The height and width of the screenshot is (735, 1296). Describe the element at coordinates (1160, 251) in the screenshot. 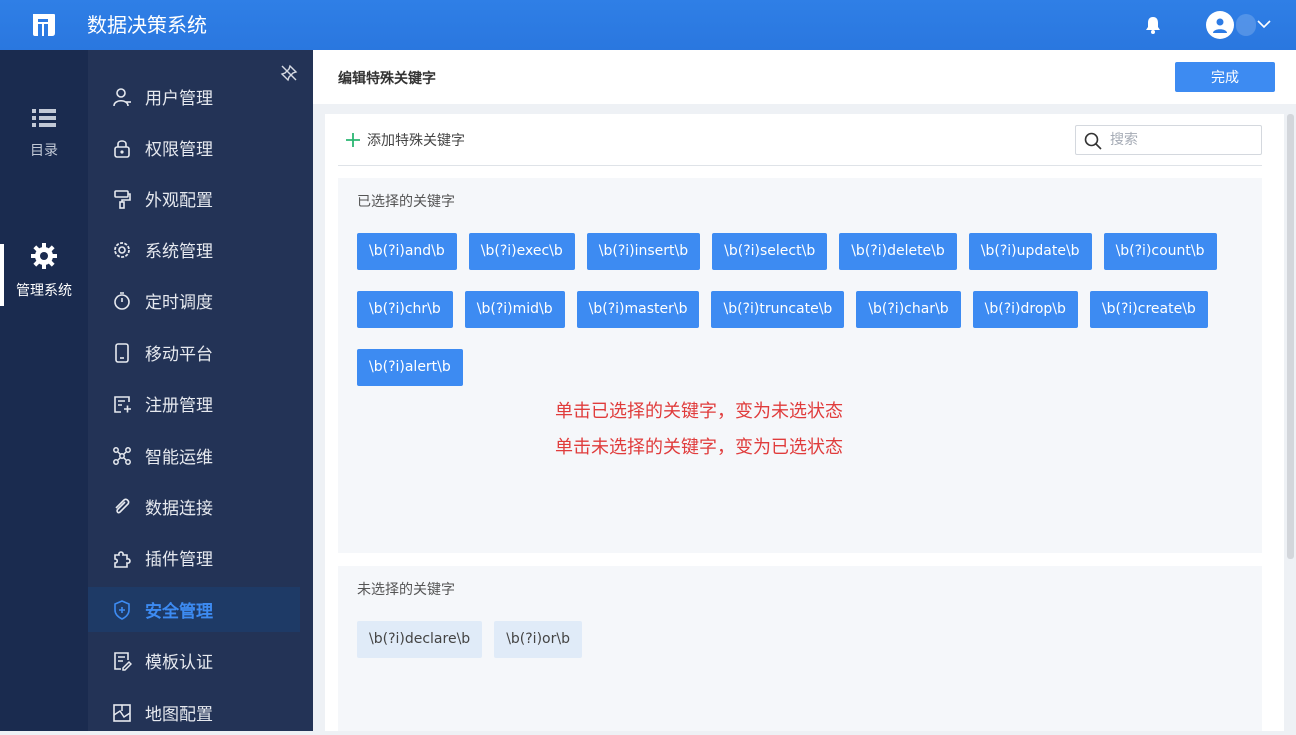

I see `keyword-chip: \b(?i)count\b` at that location.